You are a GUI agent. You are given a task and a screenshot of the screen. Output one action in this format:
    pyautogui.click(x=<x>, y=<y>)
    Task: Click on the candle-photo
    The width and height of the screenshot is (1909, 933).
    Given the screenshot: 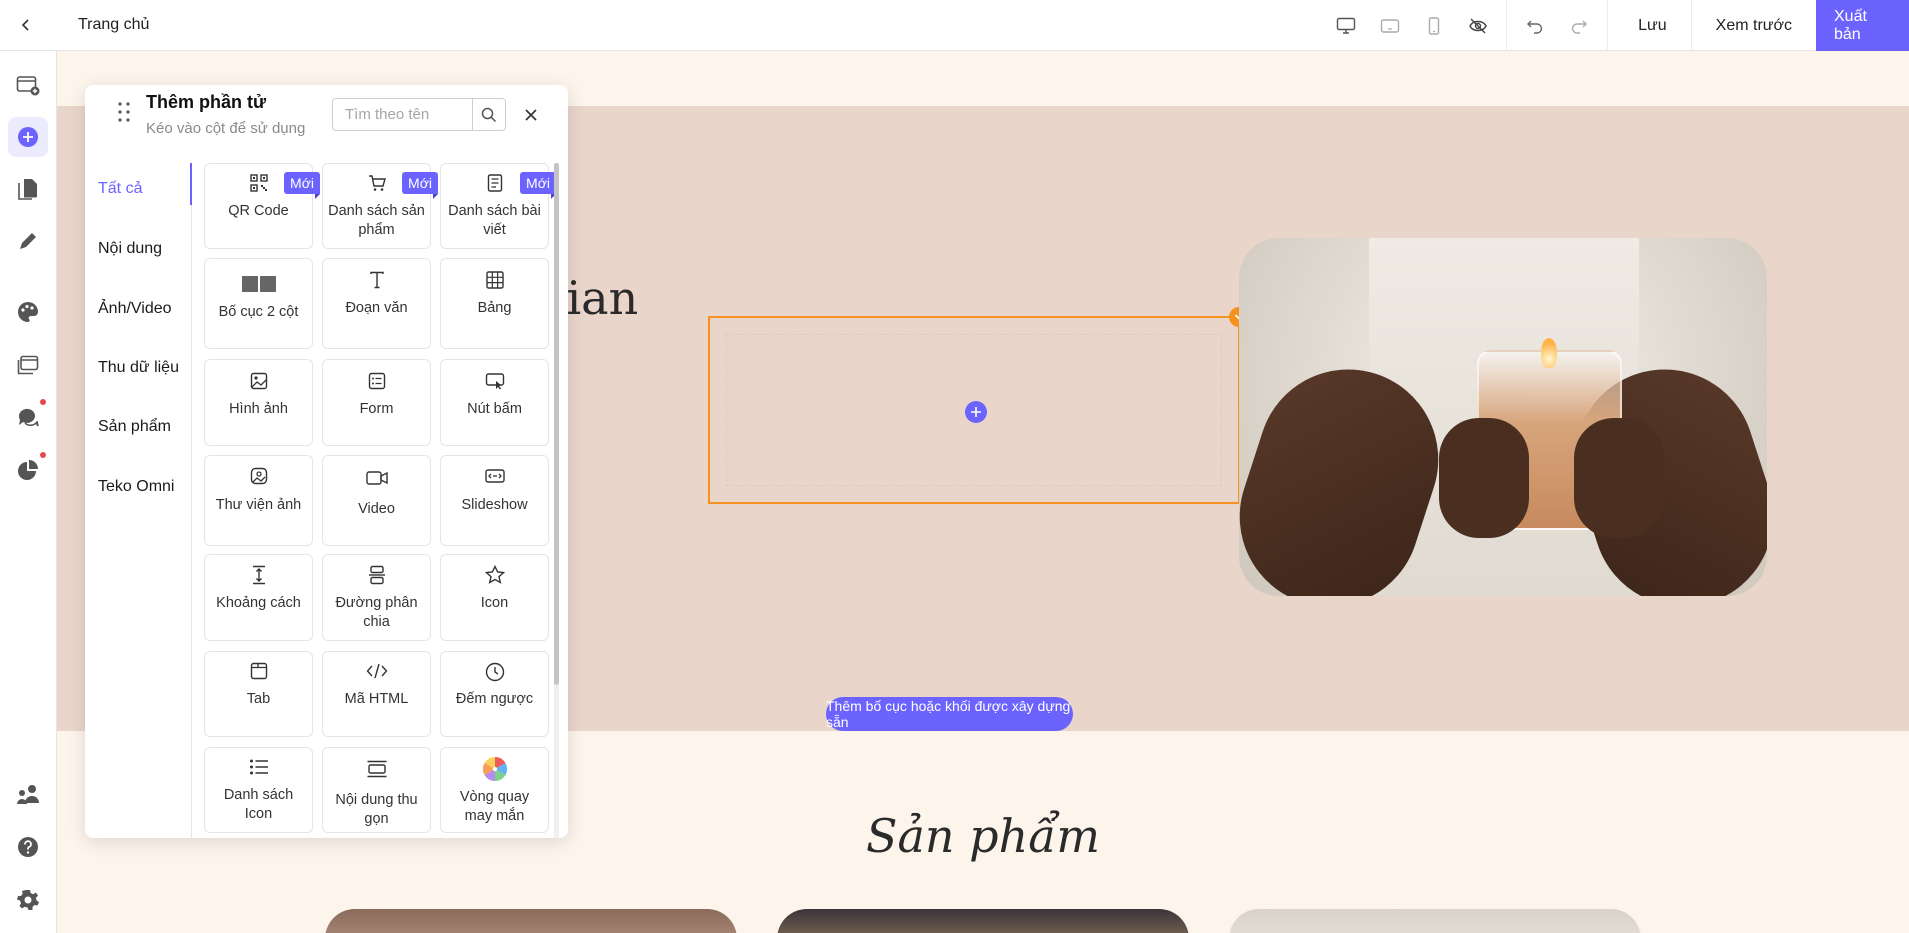 What is the action you would take?
    pyautogui.click(x=1503, y=417)
    